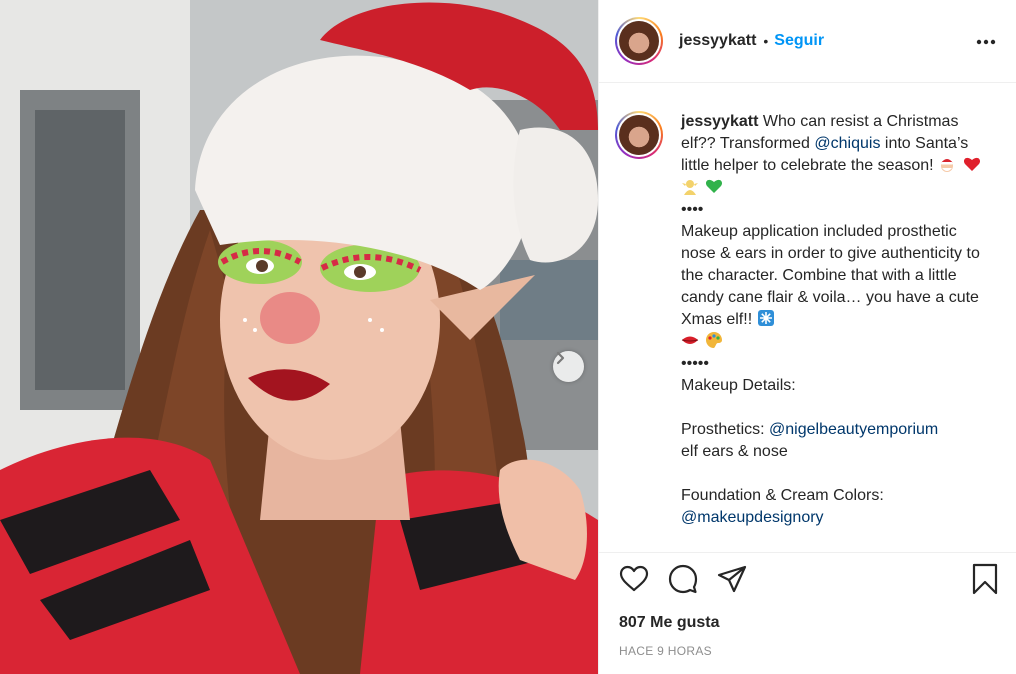 The width and height of the screenshot is (1016, 674). I want to click on mention-link: @makeupdesignory, so click(752, 517).